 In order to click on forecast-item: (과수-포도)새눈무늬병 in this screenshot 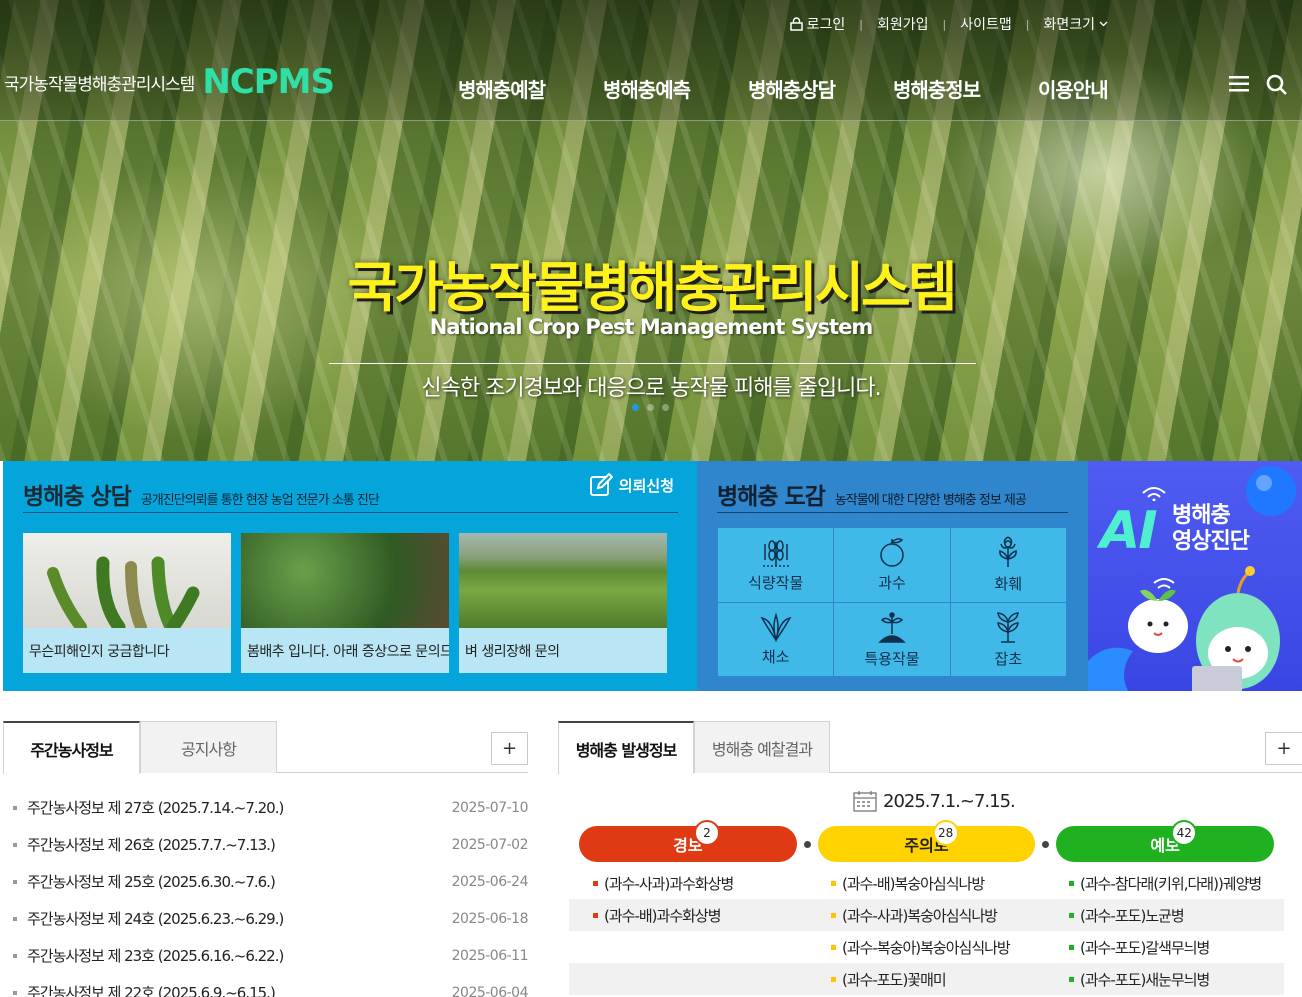, I will do `click(1164, 979)`.